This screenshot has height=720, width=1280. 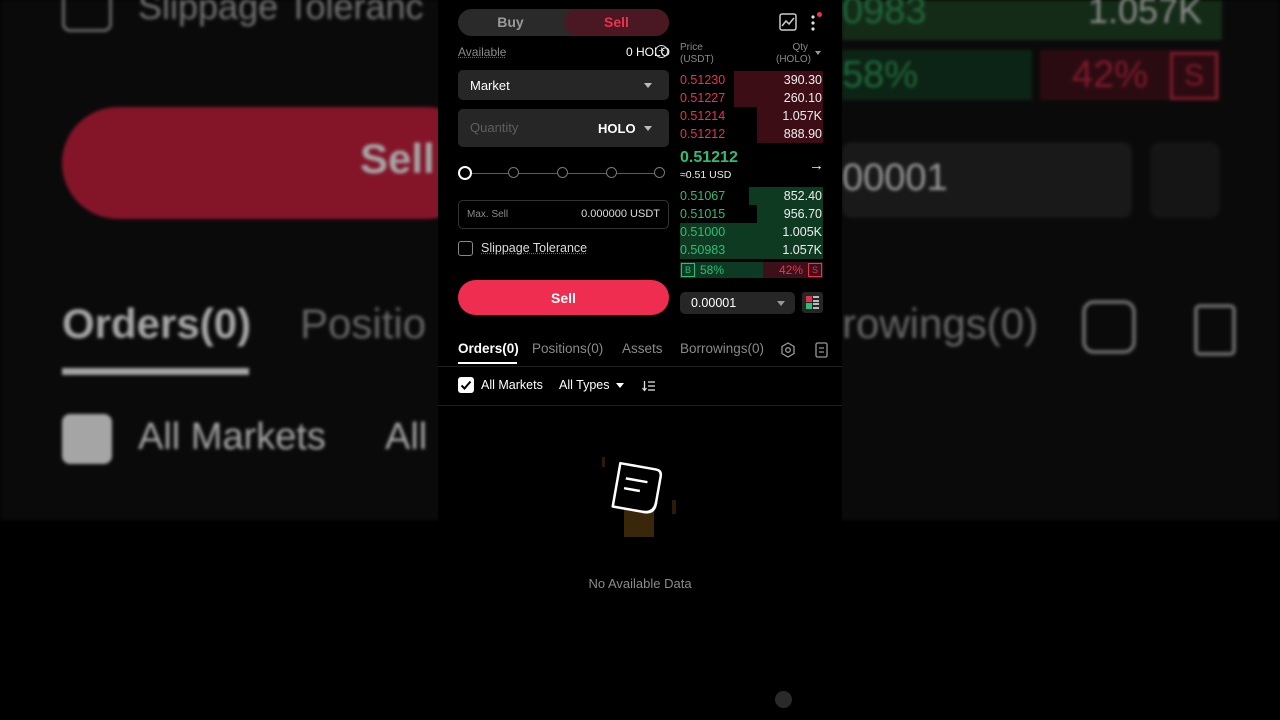 What do you see at coordinates (751, 196) in the screenshot?
I see `bid-row: 0.51067 852.40` at bounding box center [751, 196].